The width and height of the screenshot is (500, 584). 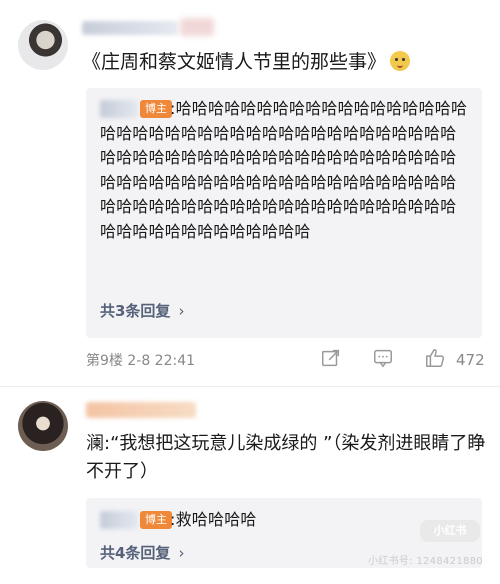 I want to click on view-more-replies-link: 共4条回复 ›, so click(x=142, y=552).